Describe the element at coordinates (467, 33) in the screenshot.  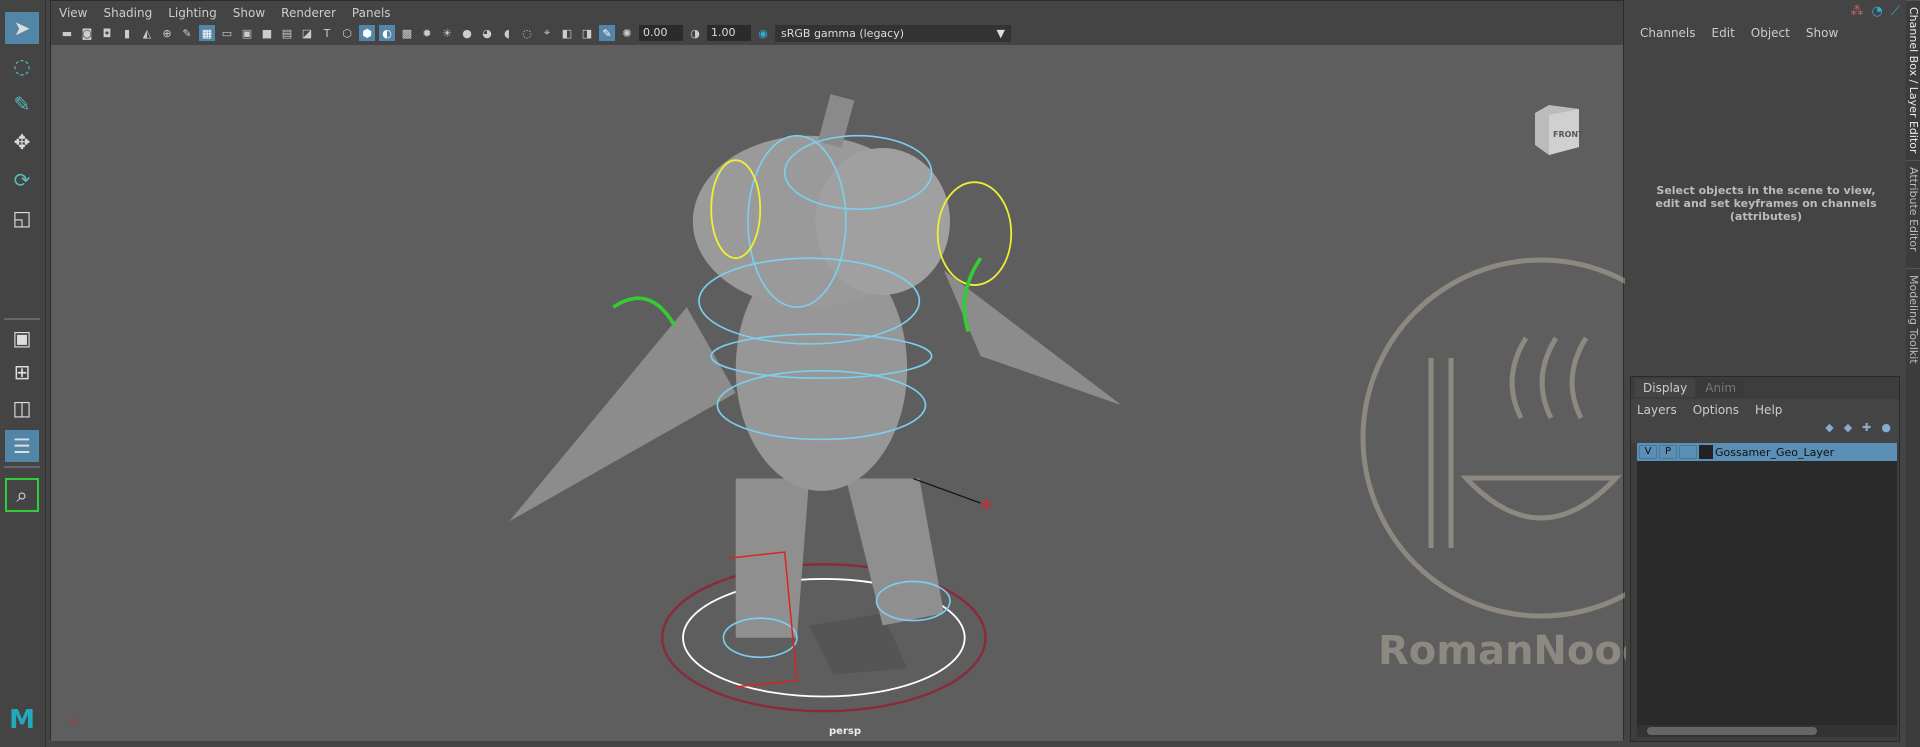
I see `ambient-occlusion-icon: ●` at that location.